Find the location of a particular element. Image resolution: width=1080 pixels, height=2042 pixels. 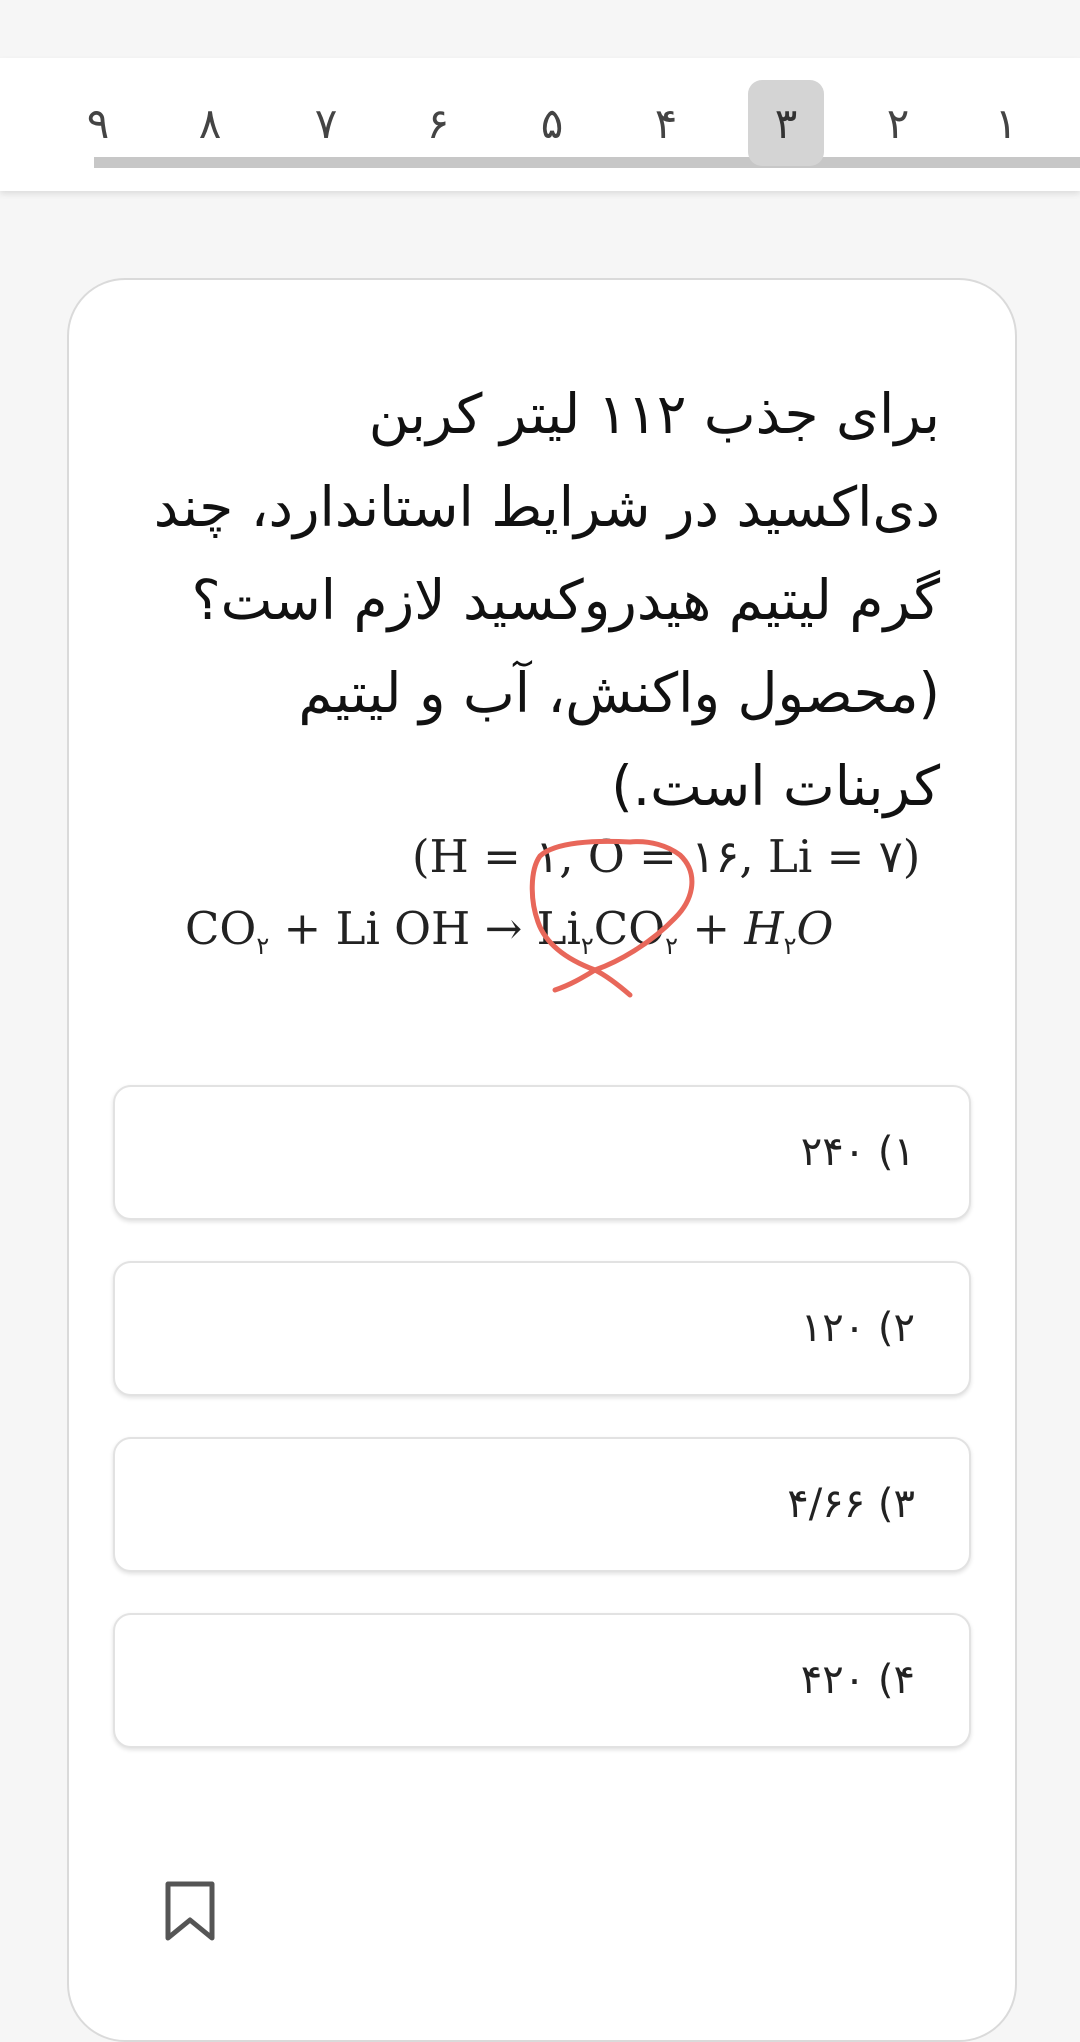

eq-co2: CO is located at coordinates (221, 928).